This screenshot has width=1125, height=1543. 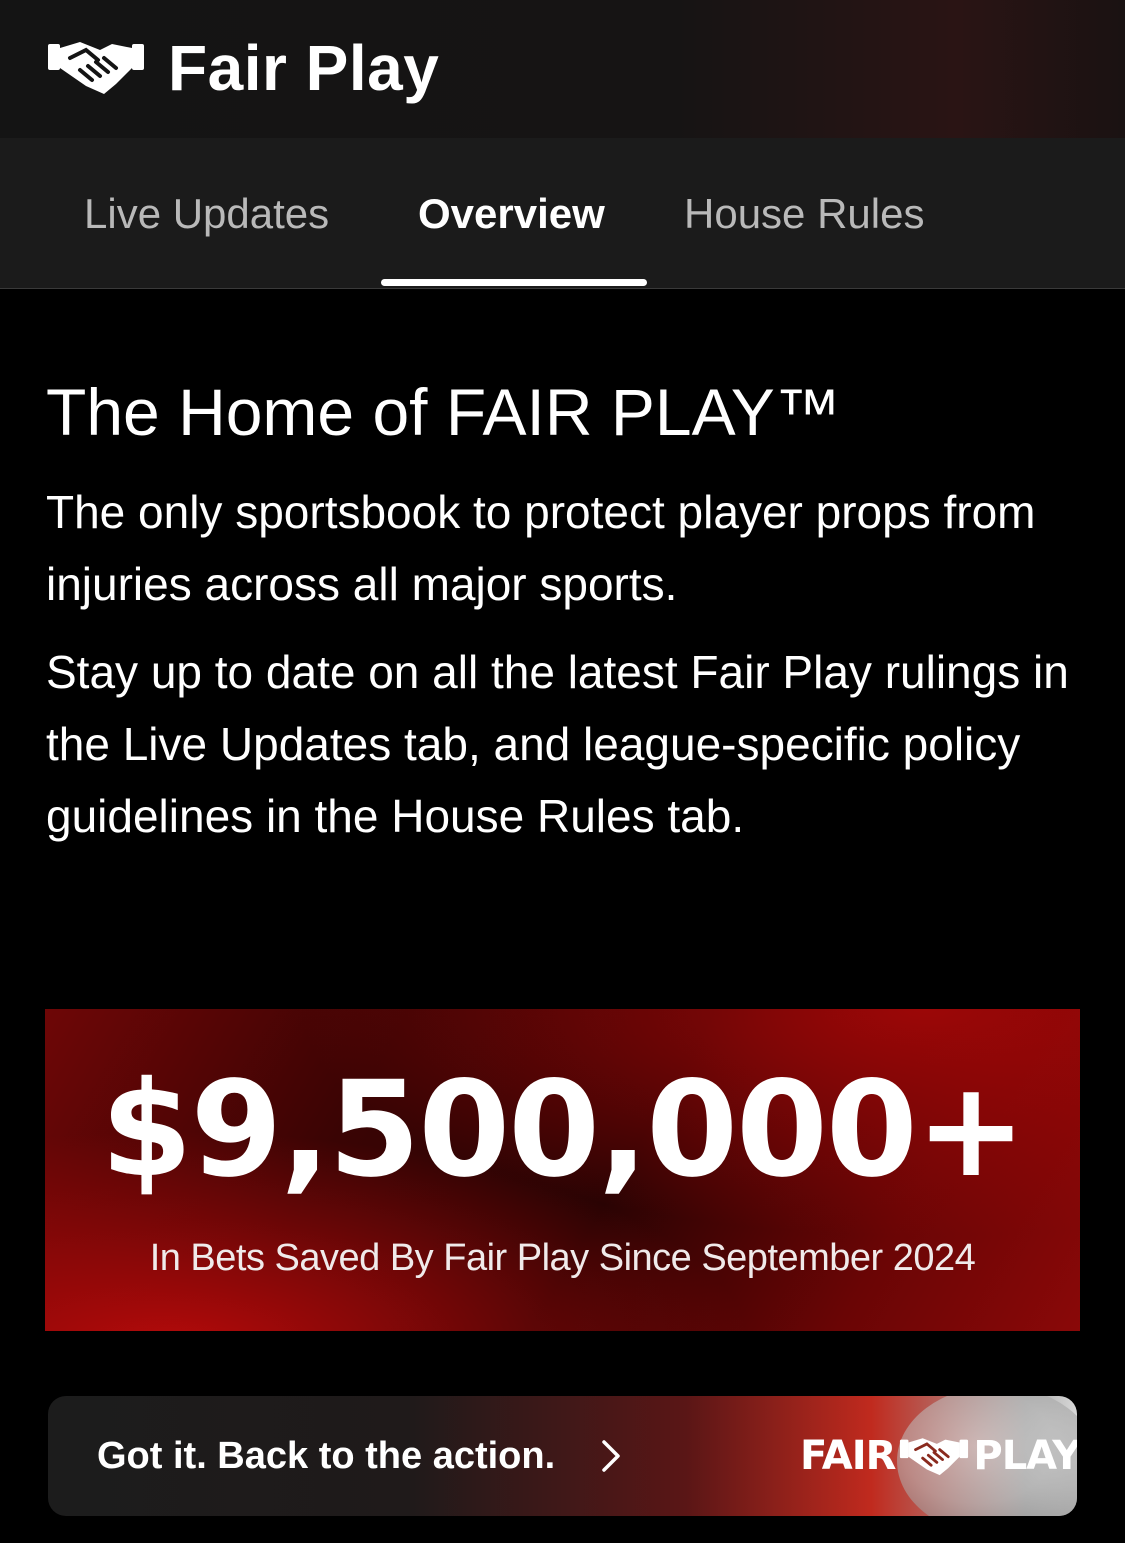 I want to click on bets-saved-amount: $9,500,000+, so click(x=563, y=1130).